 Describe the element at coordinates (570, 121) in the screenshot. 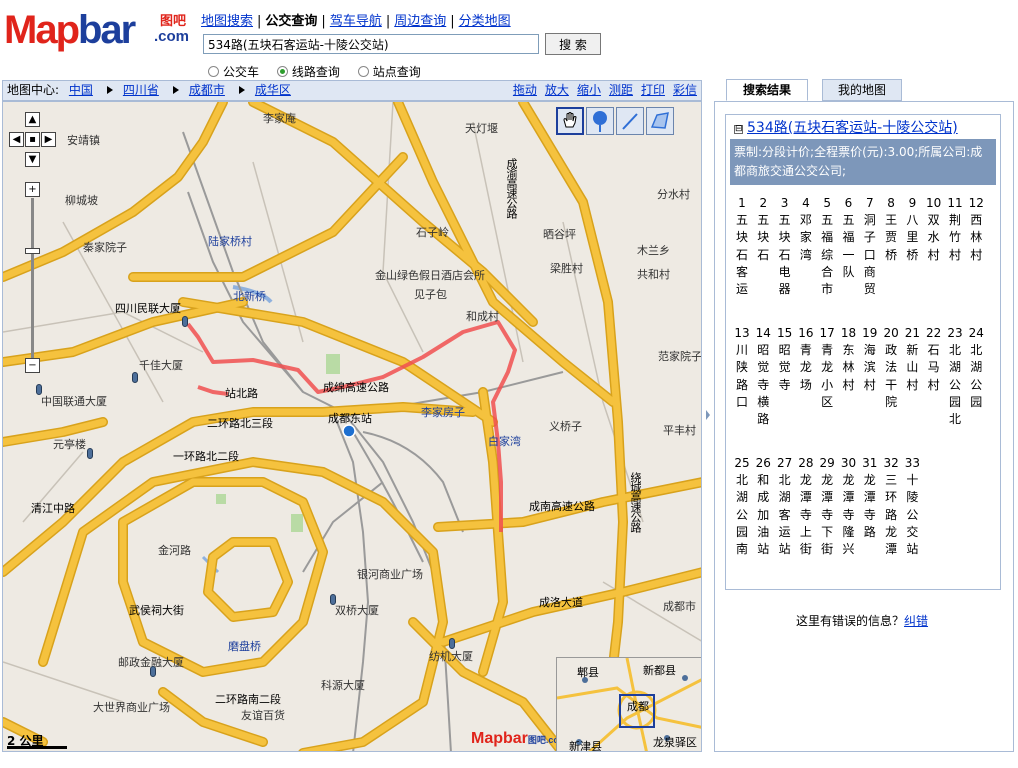

I see `hand-pan-icon` at that location.